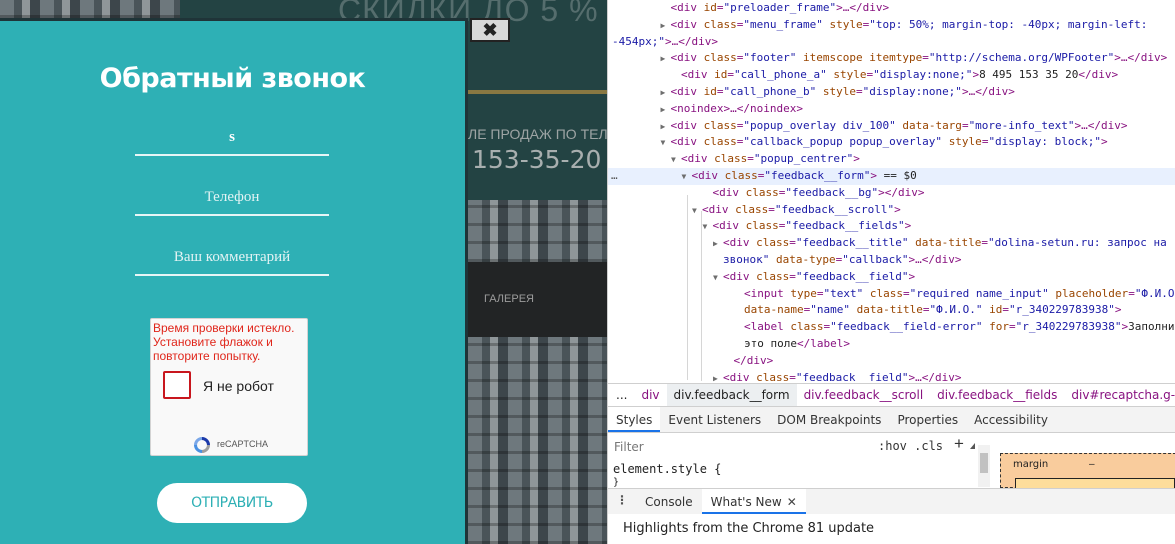 The width and height of the screenshot is (1175, 544). Describe the element at coordinates (891, 42) in the screenshot. I see `dom-node-line: -454px;">…</div>` at that location.